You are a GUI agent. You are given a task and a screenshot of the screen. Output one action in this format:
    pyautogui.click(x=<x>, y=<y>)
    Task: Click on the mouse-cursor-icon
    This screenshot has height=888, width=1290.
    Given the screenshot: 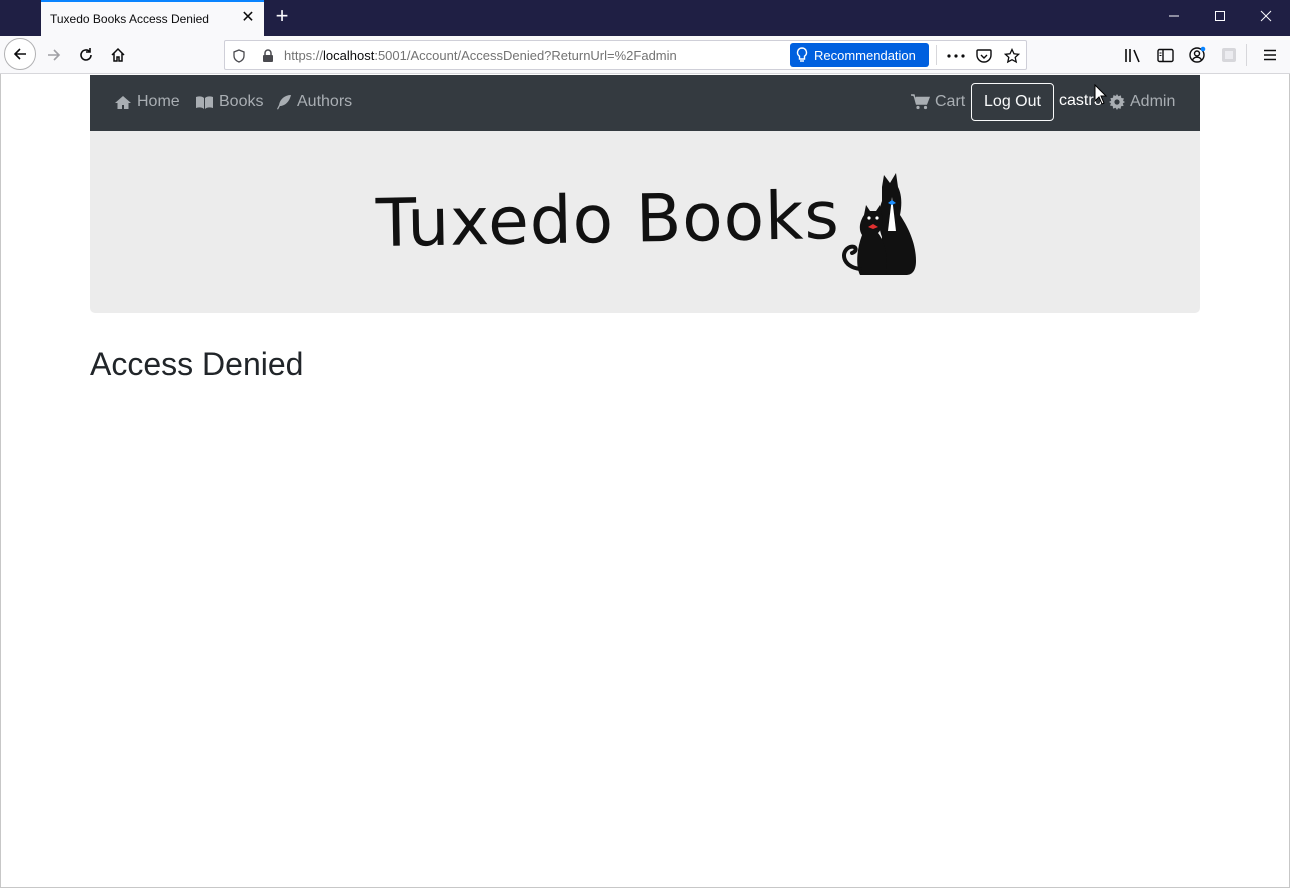 What is the action you would take?
    pyautogui.click(x=1101, y=94)
    